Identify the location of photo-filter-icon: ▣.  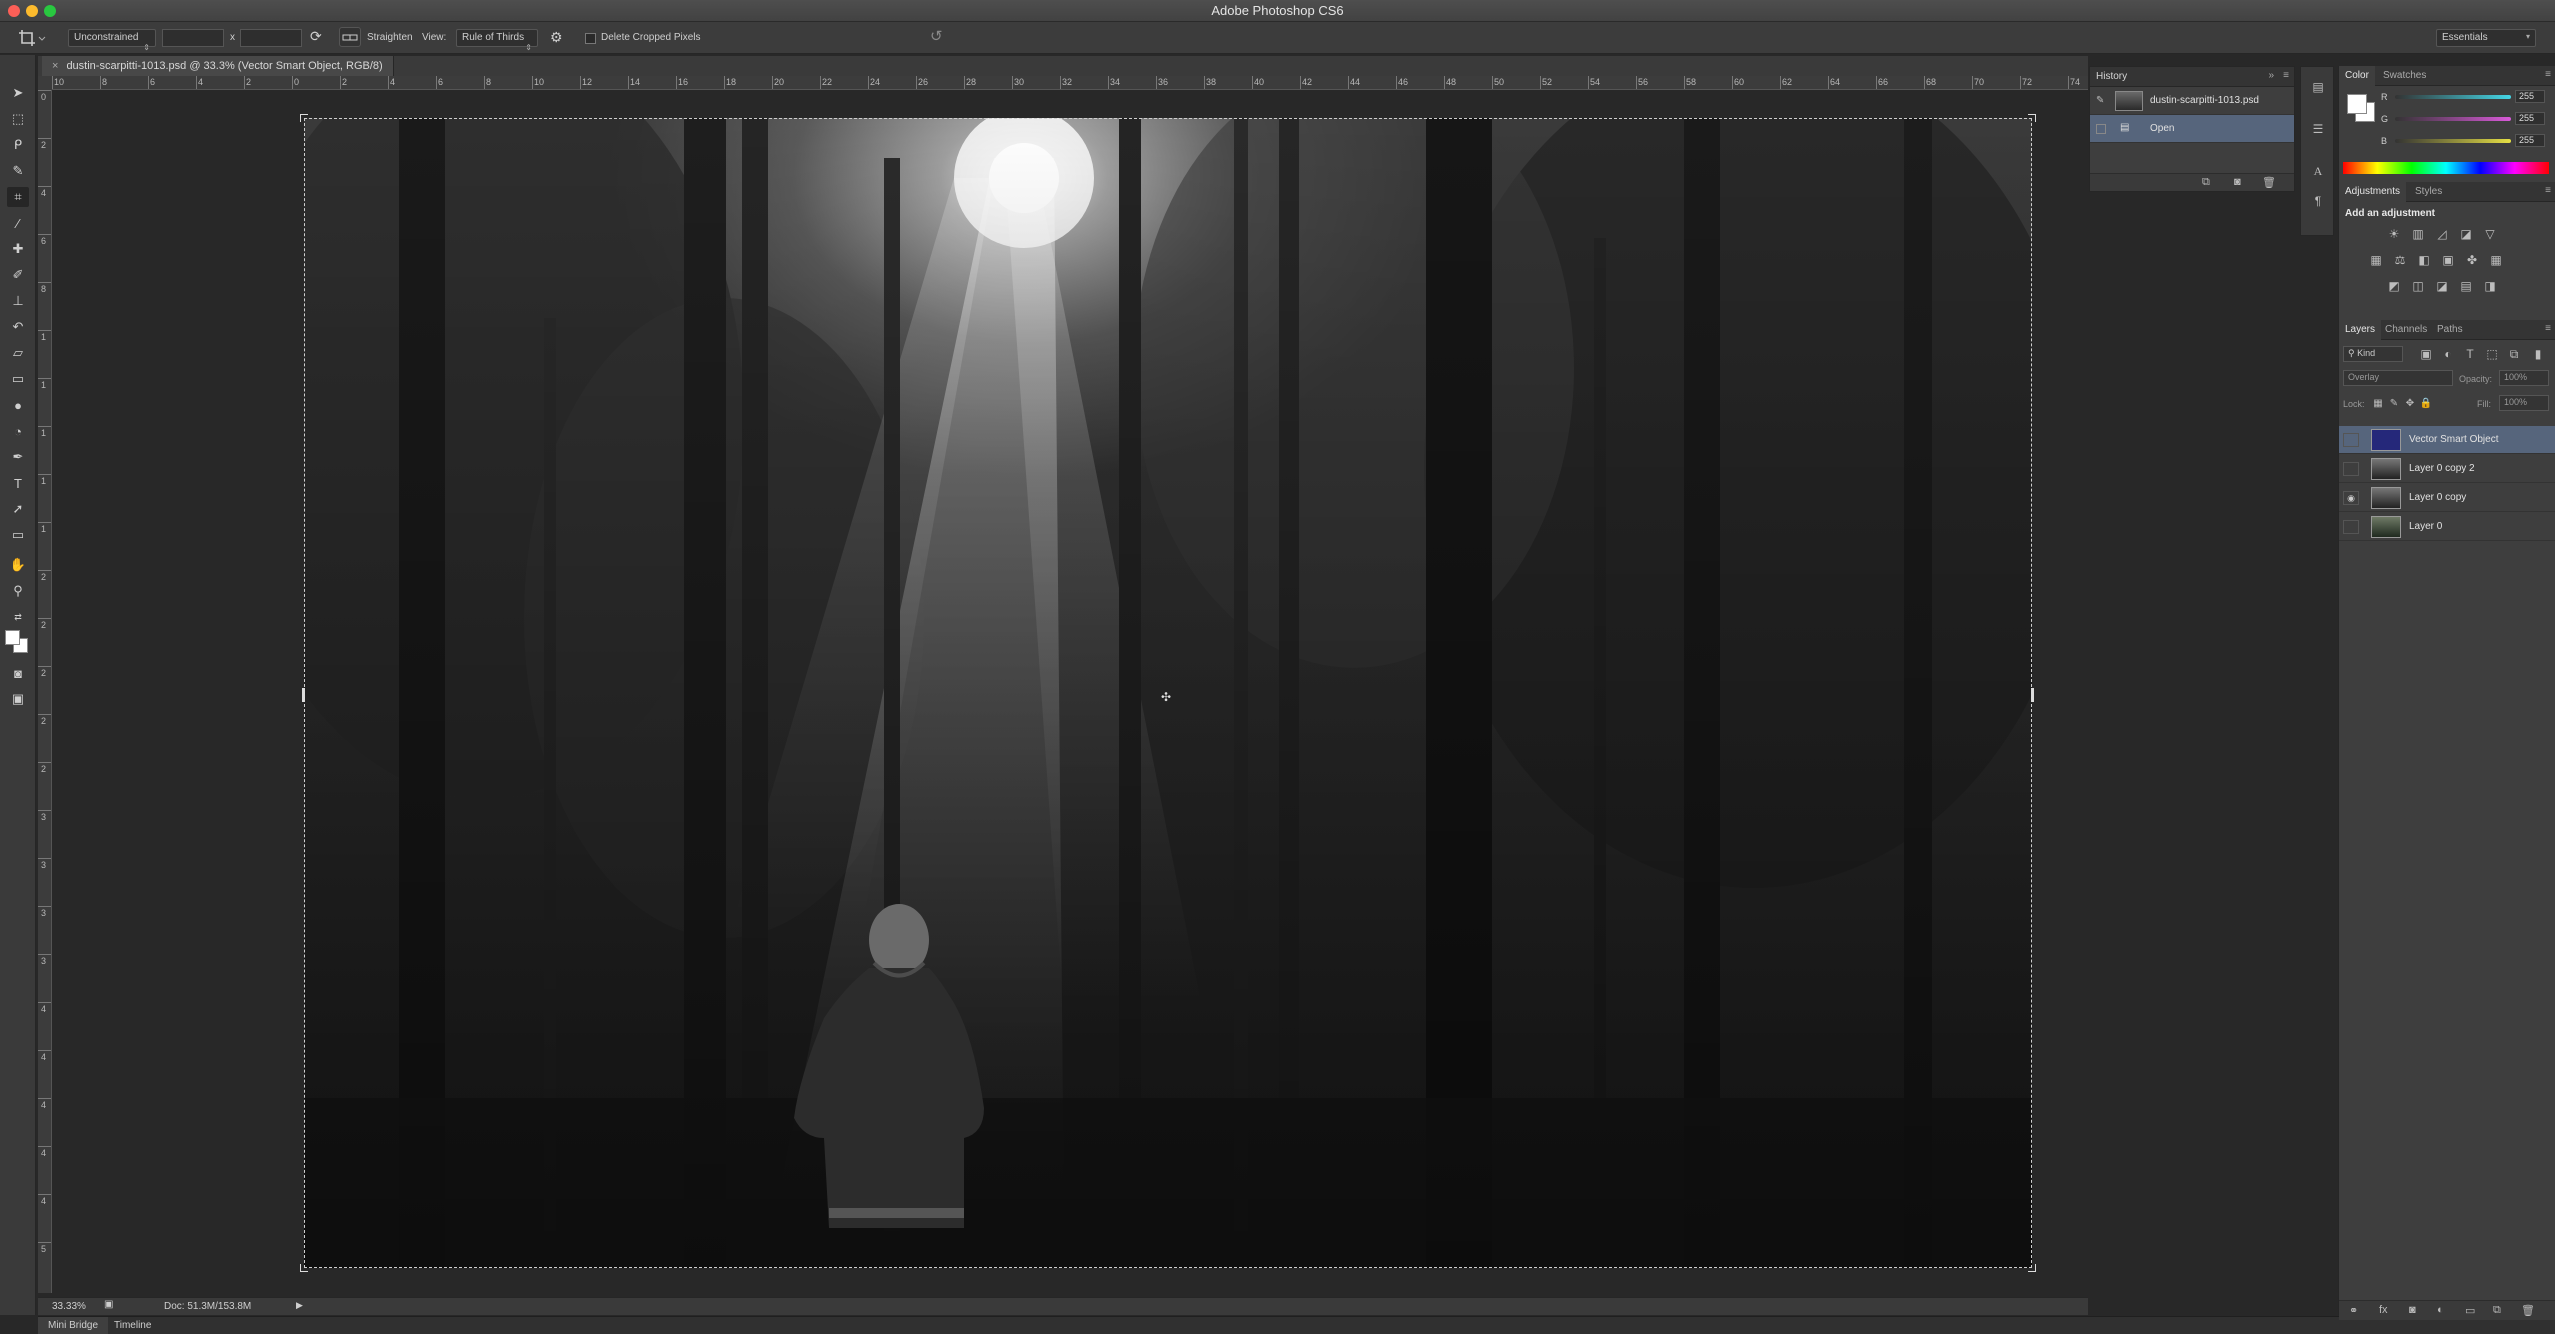
(2448, 260).